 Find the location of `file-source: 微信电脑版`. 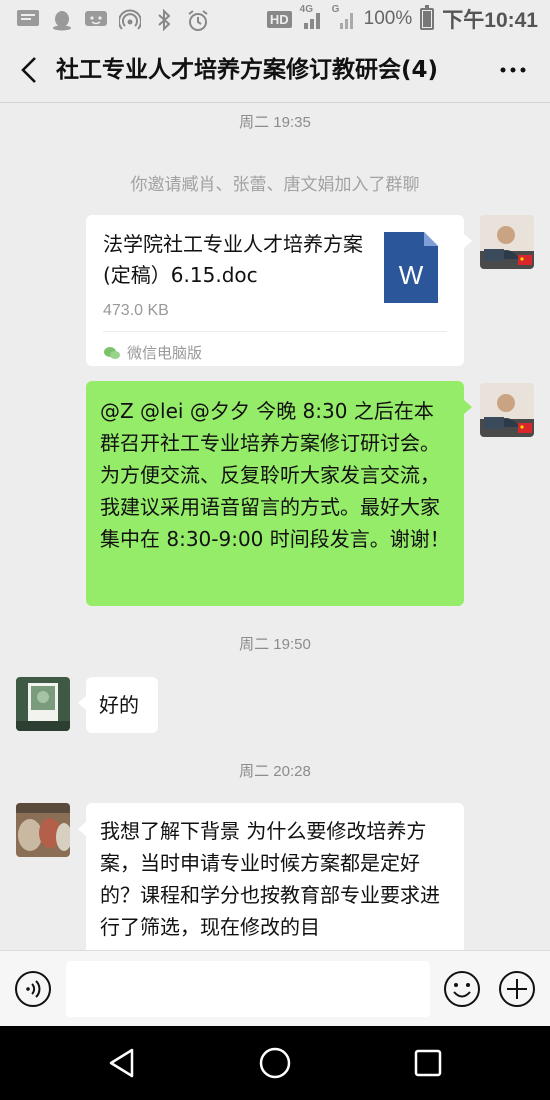

file-source: 微信电脑版 is located at coordinates (152, 353).